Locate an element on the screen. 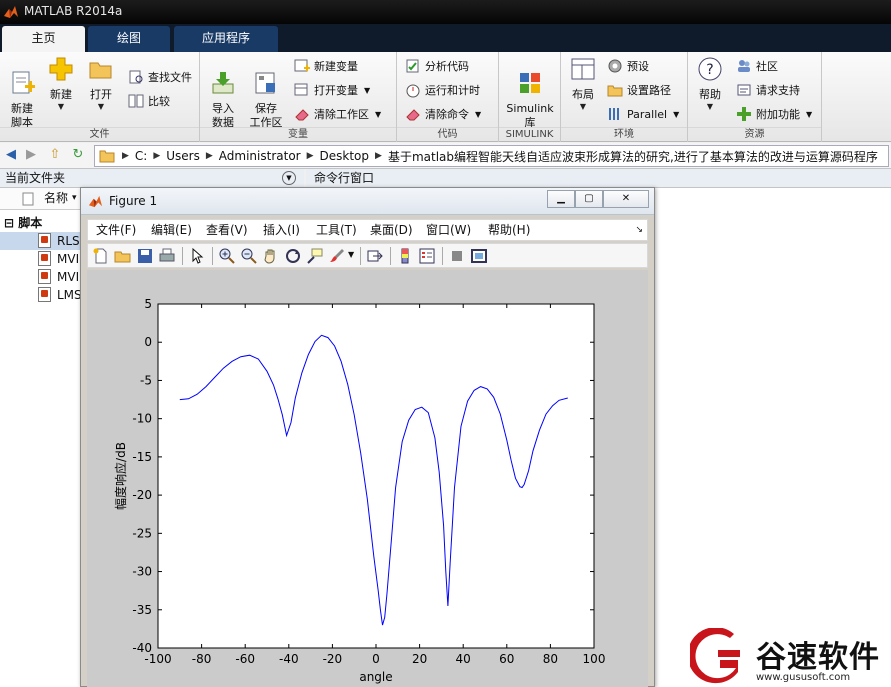 Image resolution: width=891 pixels, height=687 pixels. menu-help: 帮助(H) is located at coordinates (509, 230).